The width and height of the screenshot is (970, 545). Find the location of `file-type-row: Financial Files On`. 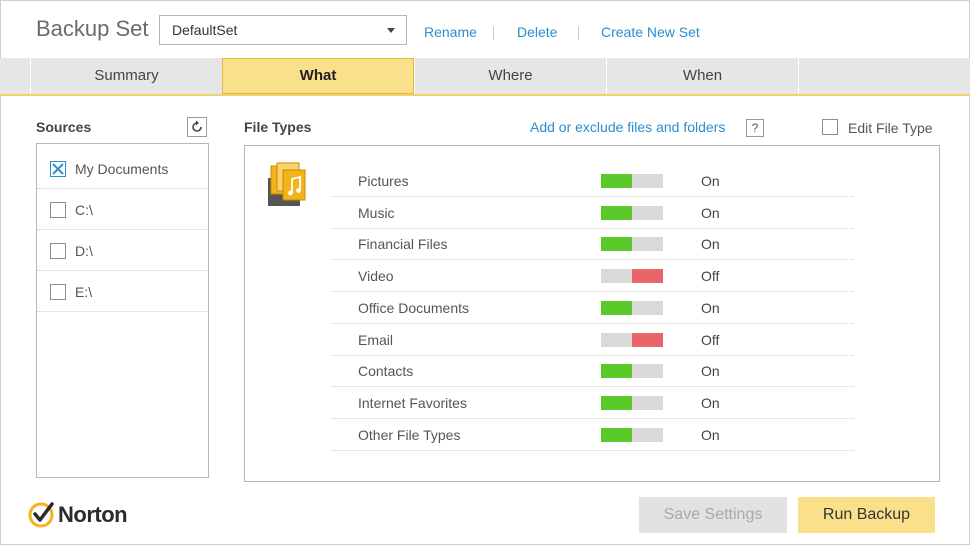

file-type-row: Financial Files On is located at coordinates (592, 244).